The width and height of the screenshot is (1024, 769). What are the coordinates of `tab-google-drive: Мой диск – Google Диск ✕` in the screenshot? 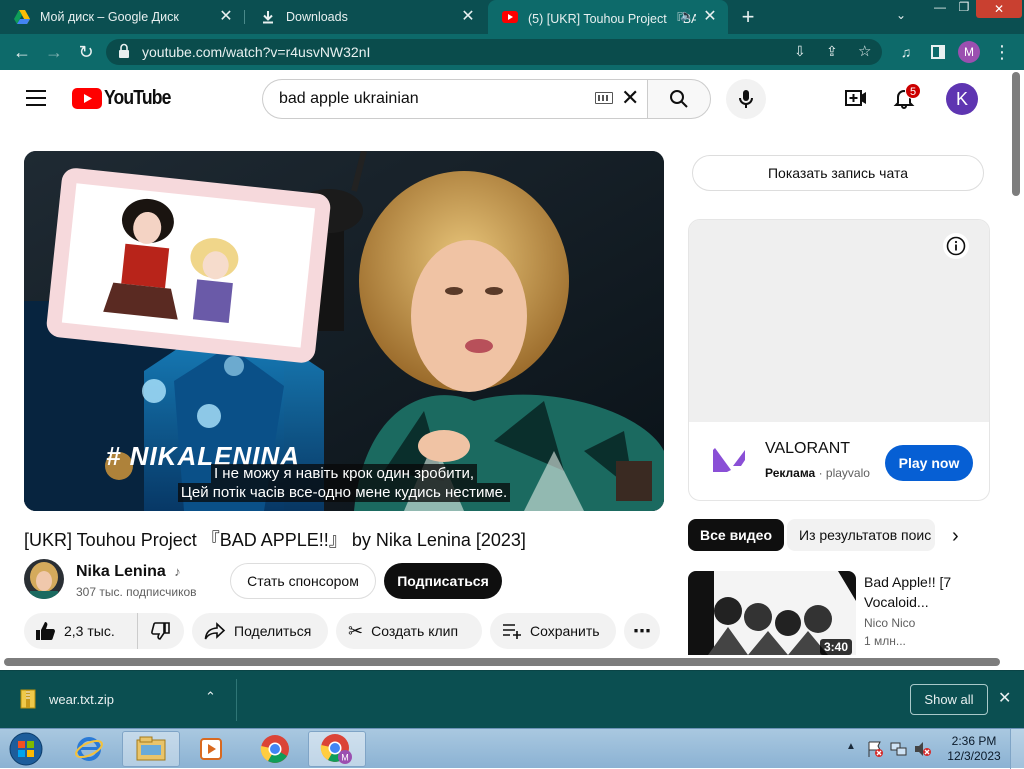 It's located at (122, 17).